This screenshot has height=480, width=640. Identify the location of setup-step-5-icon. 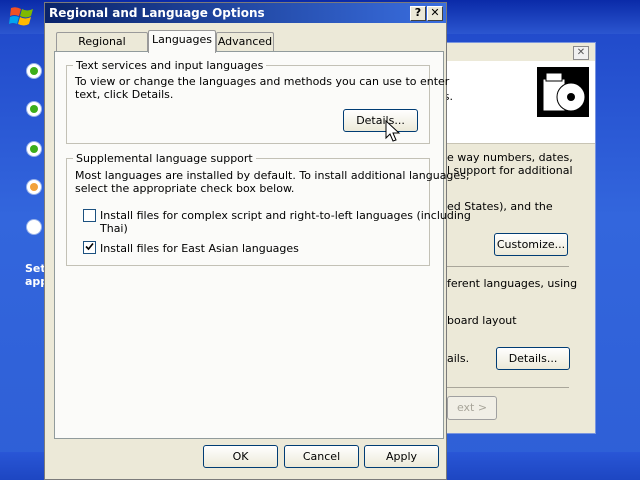
(34, 227).